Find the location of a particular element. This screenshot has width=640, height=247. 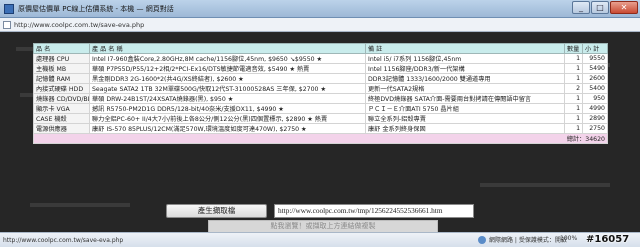

row-note: 更新一代SATA2規格 is located at coordinates (465, 88).